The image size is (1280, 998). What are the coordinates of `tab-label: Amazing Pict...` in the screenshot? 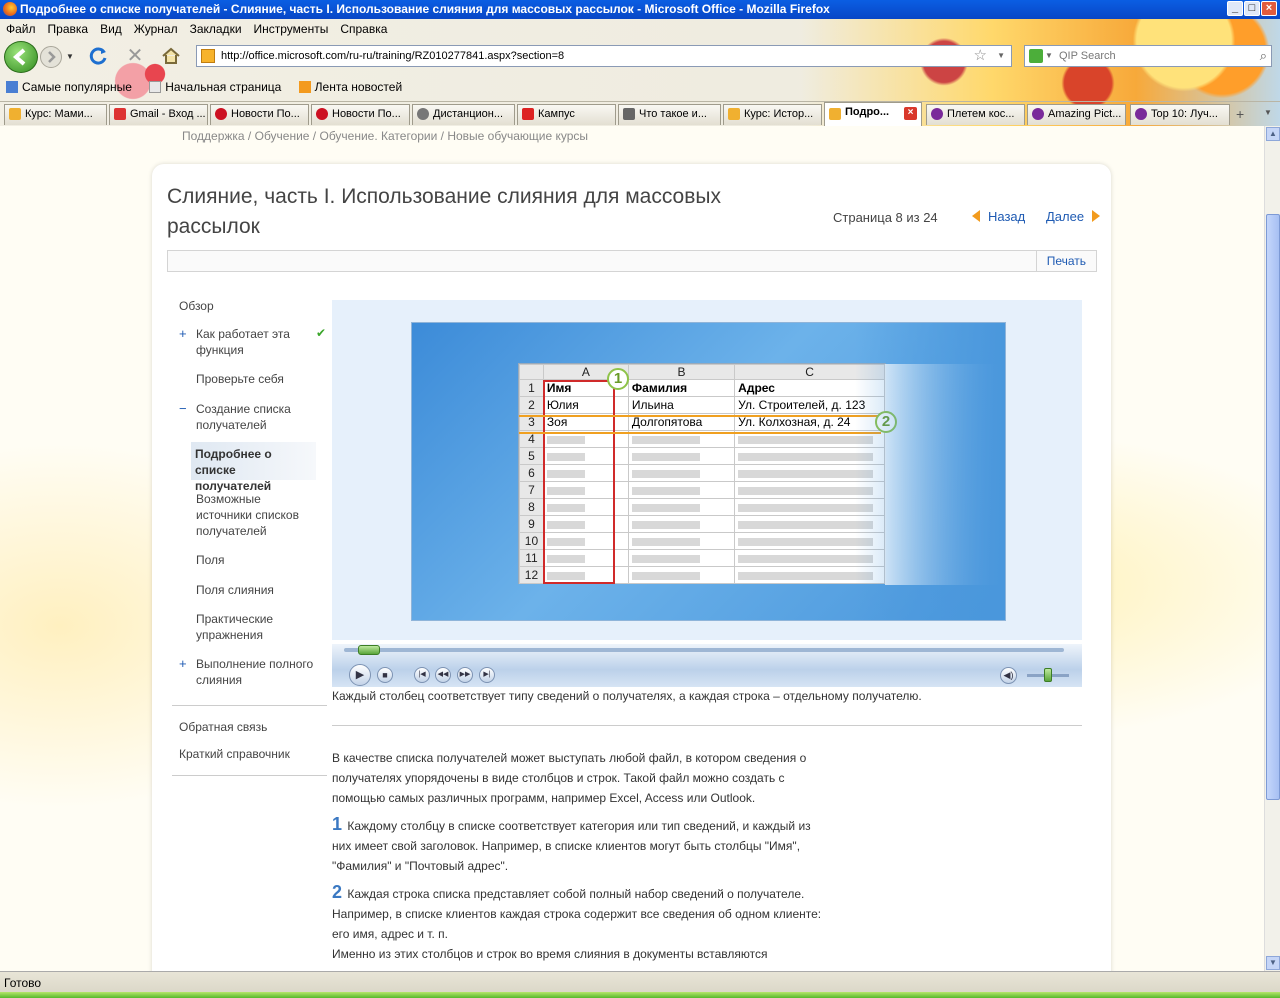 It's located at (1085, 114).